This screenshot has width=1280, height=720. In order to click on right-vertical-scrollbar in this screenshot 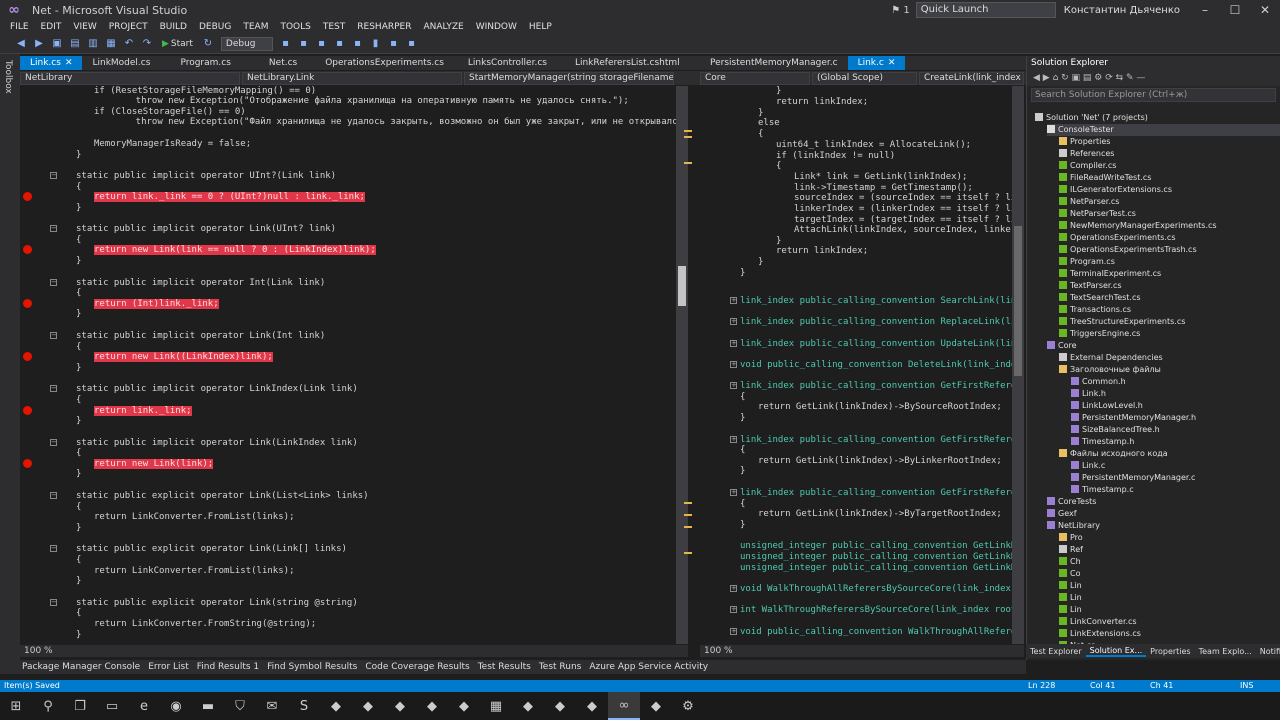, I will do `click(1018, 365)`.